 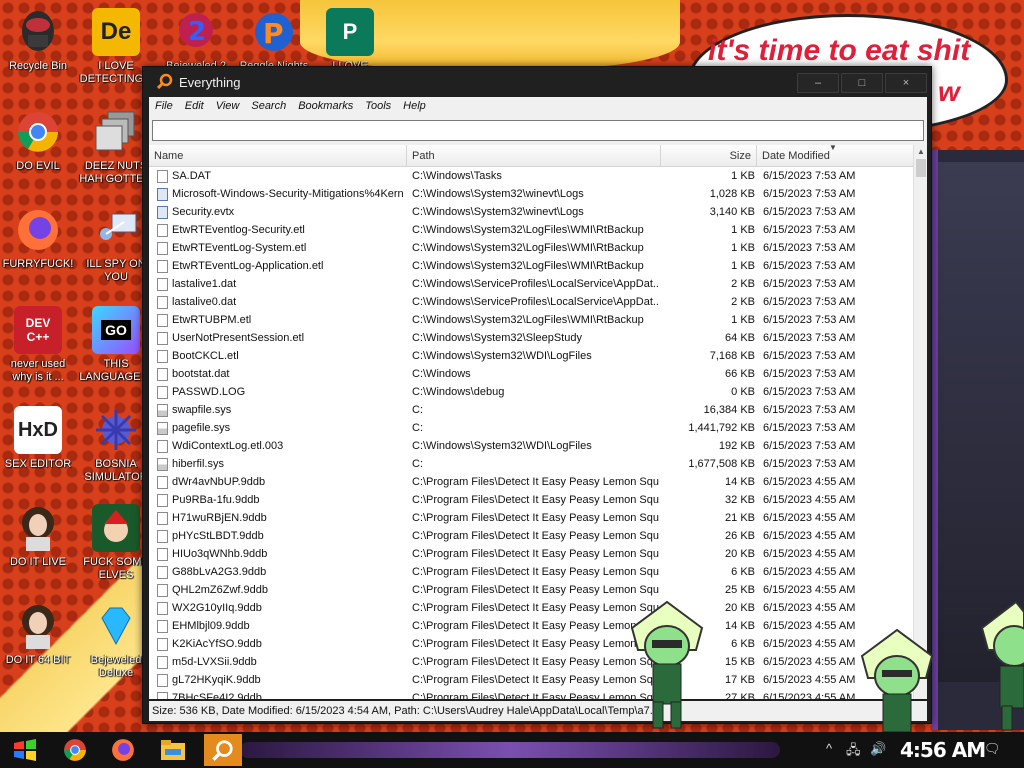 I want to click on menu-file: File, so click(x=164, y=104).